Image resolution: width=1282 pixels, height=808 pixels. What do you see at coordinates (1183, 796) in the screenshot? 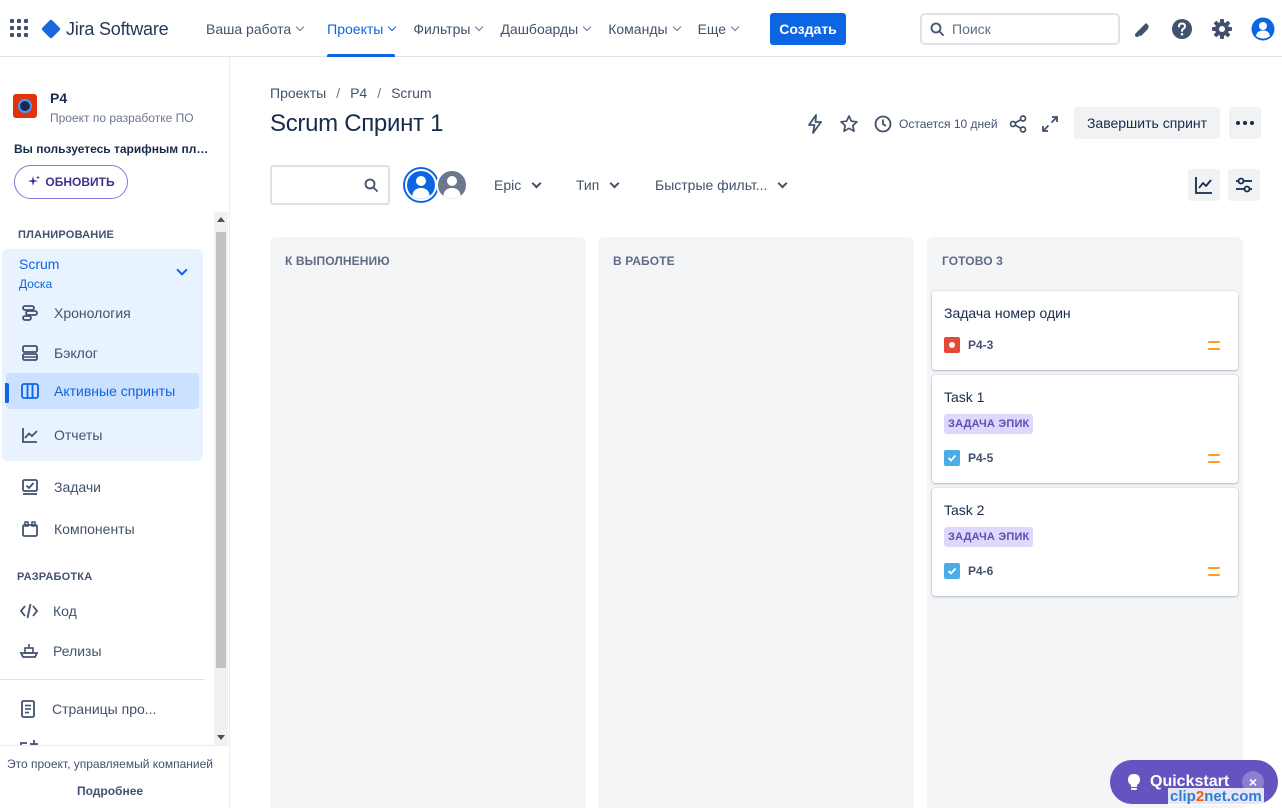
I see `watermark-text: clip` at bounding box center [1183, 796].